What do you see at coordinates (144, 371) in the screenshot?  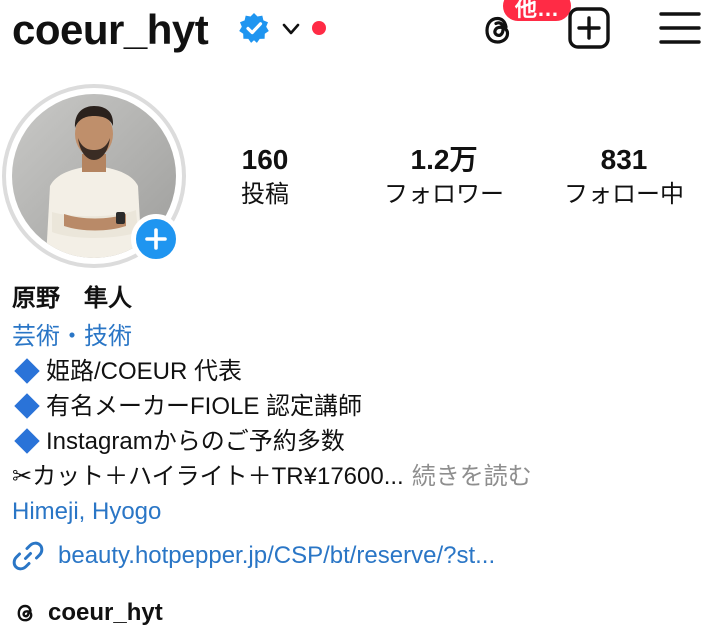 I see `bio-text: 姫路/COEUR 代表` at bounding box center [144, 371].